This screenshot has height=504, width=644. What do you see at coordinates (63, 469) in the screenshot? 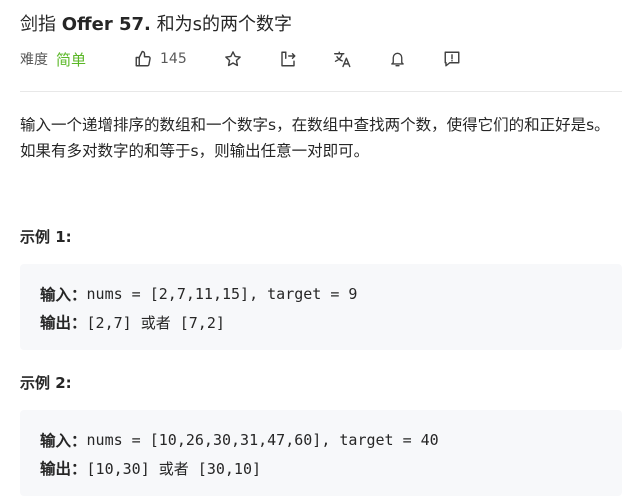
I see `example-2-output-label: 输出：` at bounding box center [63, 469].